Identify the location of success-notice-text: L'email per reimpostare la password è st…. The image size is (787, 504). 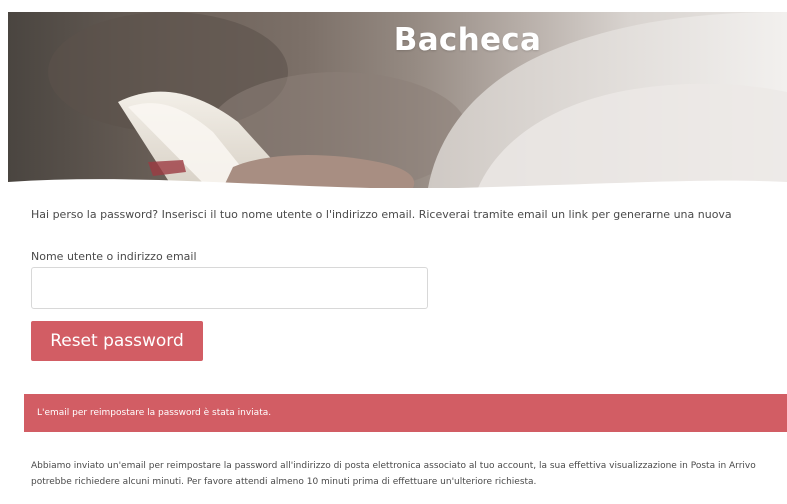
(154, 413).